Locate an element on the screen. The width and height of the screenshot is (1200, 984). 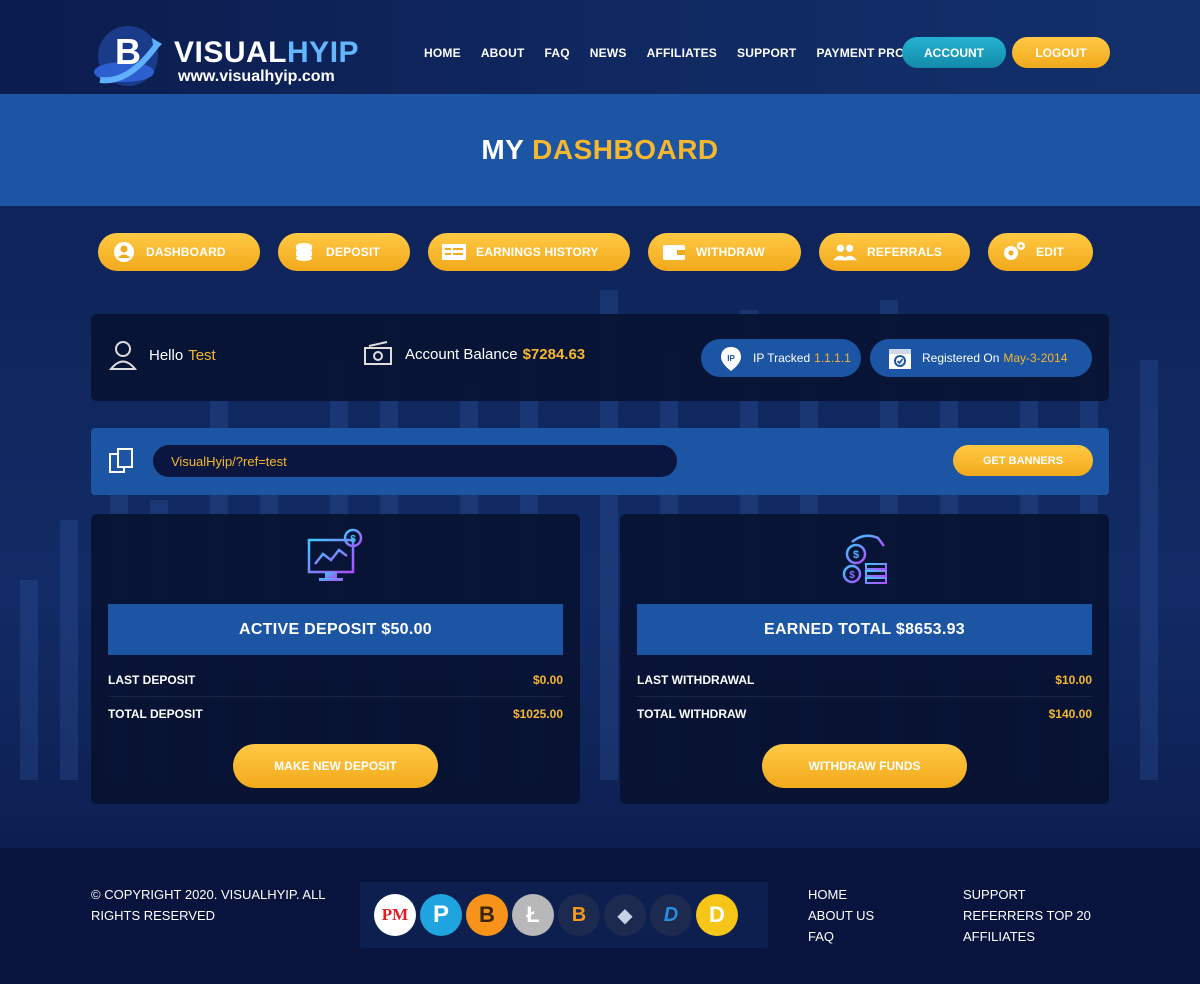
user-avatar-icon is located at coordinates (123, 355).